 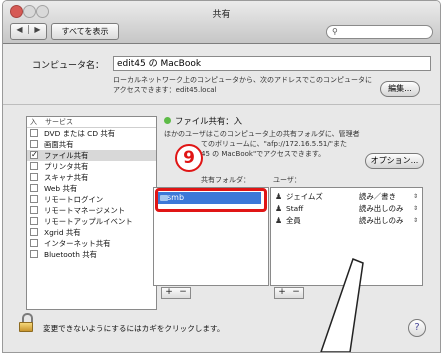 What do you see at coordinates (263, 154) in the screenshot?
I see `file-sharing-desc-line3: 45 の MacBook"でアクセスできます。` at bounding box center [263, 154].